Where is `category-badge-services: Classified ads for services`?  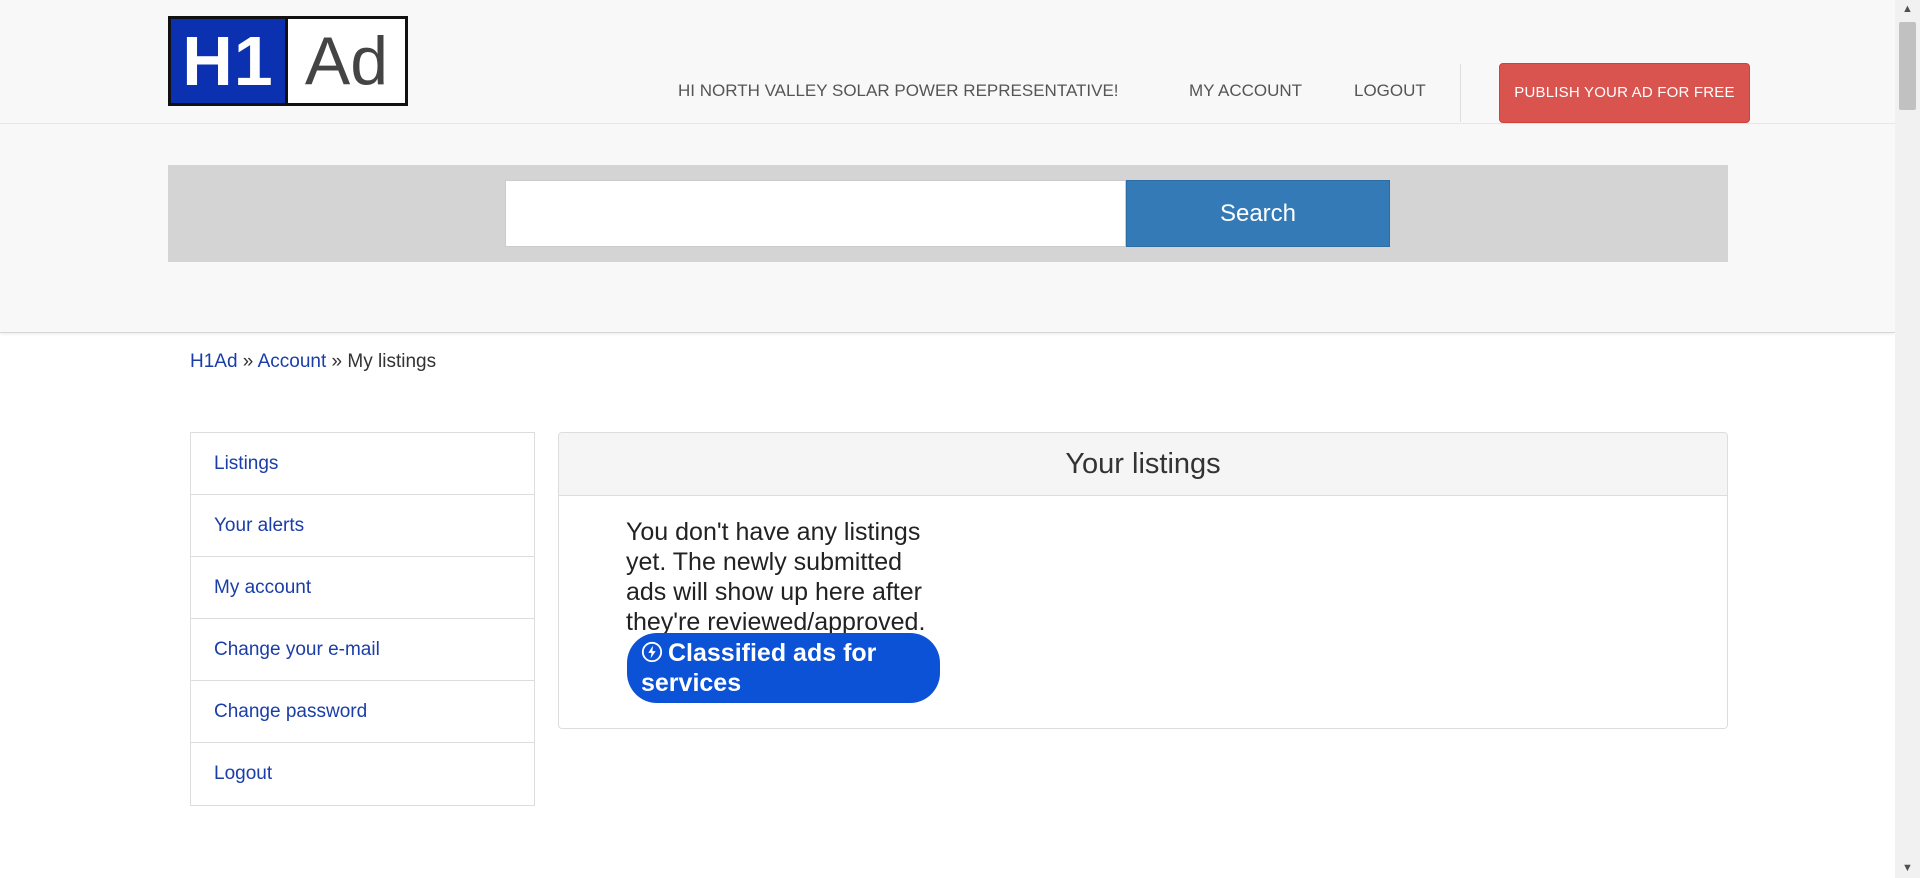 category-badge-services: Classified ads for services is located at coordinates (783, 668).